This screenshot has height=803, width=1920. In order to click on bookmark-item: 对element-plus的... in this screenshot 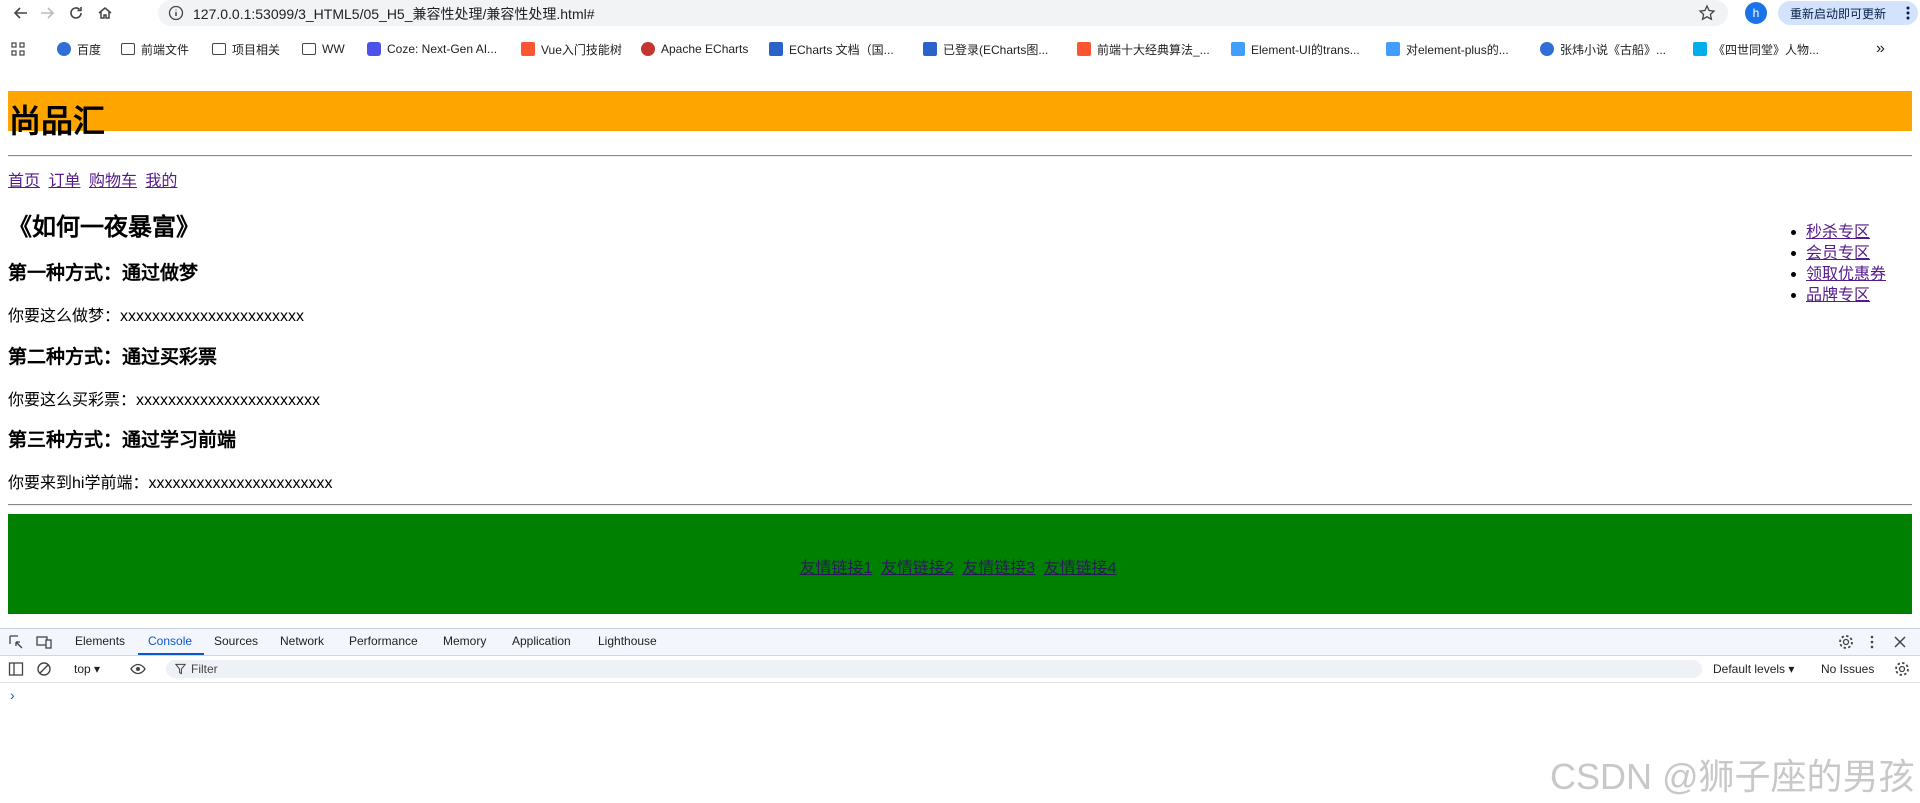, I will do `click(1447, 49)`.